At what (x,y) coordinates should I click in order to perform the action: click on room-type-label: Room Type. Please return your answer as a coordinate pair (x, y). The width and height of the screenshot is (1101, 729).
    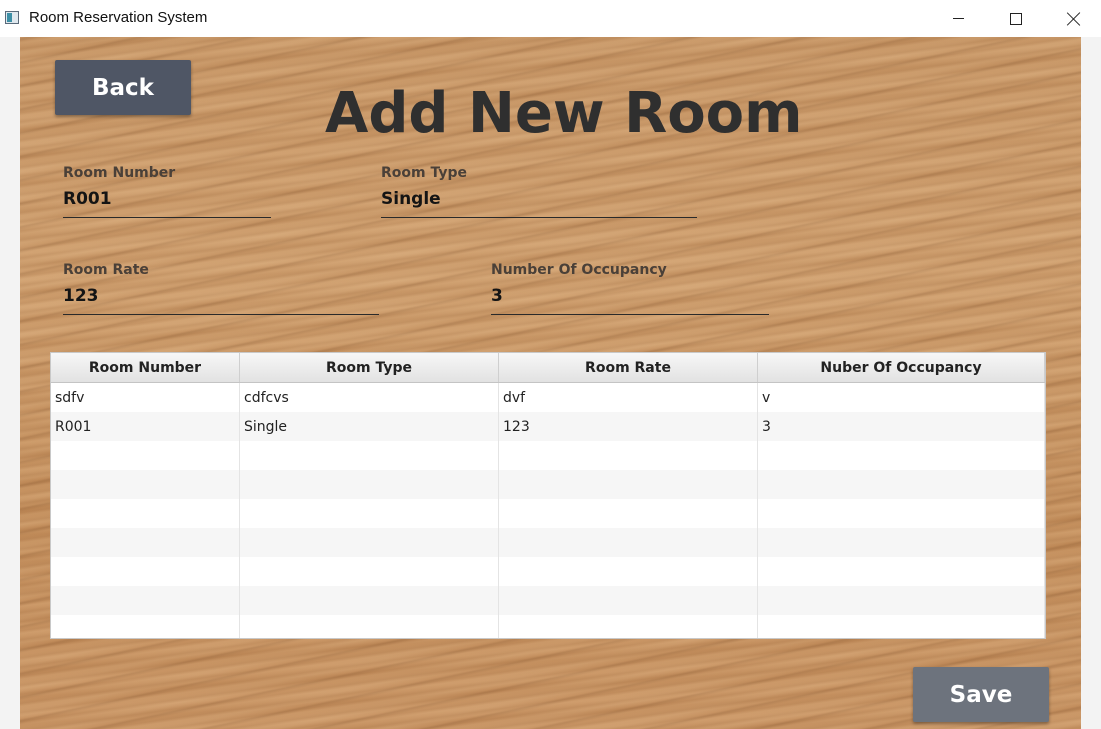
    Looking at the image, I should click on (424, 173).